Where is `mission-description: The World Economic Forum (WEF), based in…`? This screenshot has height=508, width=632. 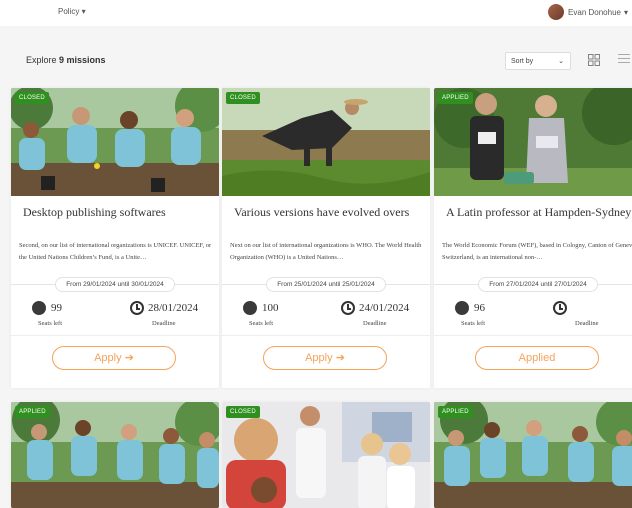 mission-description: The World Economic Forum (WEF), based in… is located at coordinates (537, 251).